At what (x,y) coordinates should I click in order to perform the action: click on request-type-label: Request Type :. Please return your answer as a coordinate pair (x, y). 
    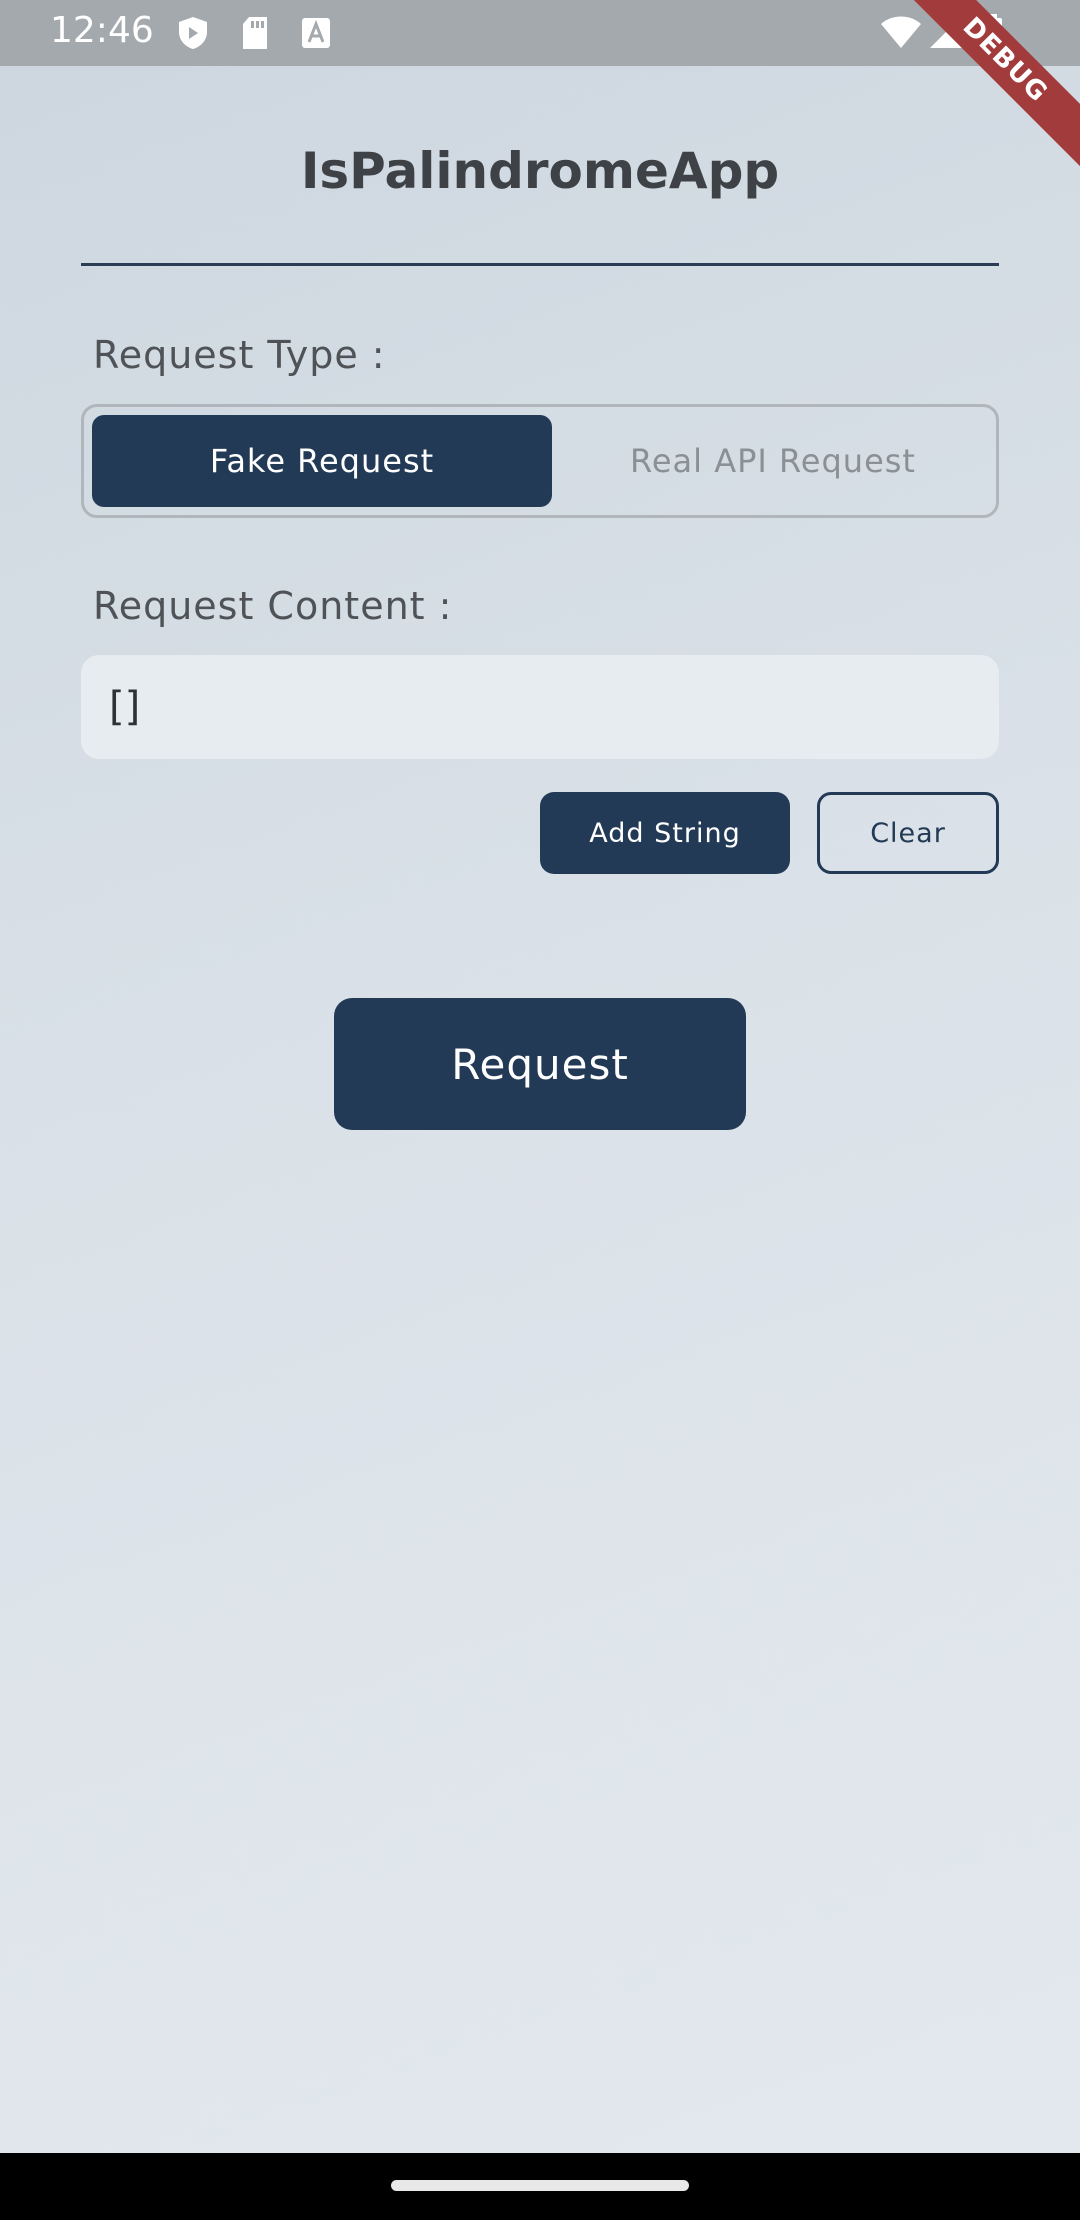
    Looking at the image, I should click on (239, 355).